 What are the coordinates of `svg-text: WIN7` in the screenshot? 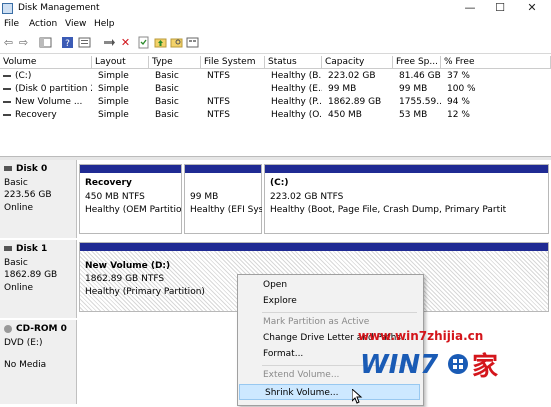 It's located at (399, 365).